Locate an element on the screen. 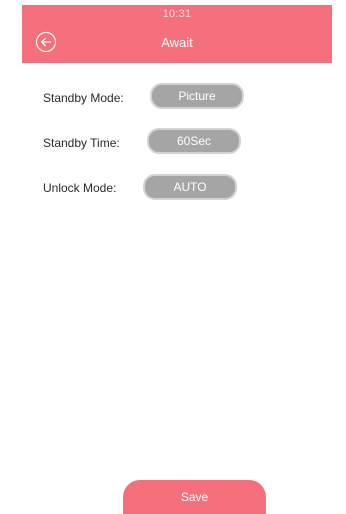  standby-time-select: 60Sec is located at coordinates (194, 141).